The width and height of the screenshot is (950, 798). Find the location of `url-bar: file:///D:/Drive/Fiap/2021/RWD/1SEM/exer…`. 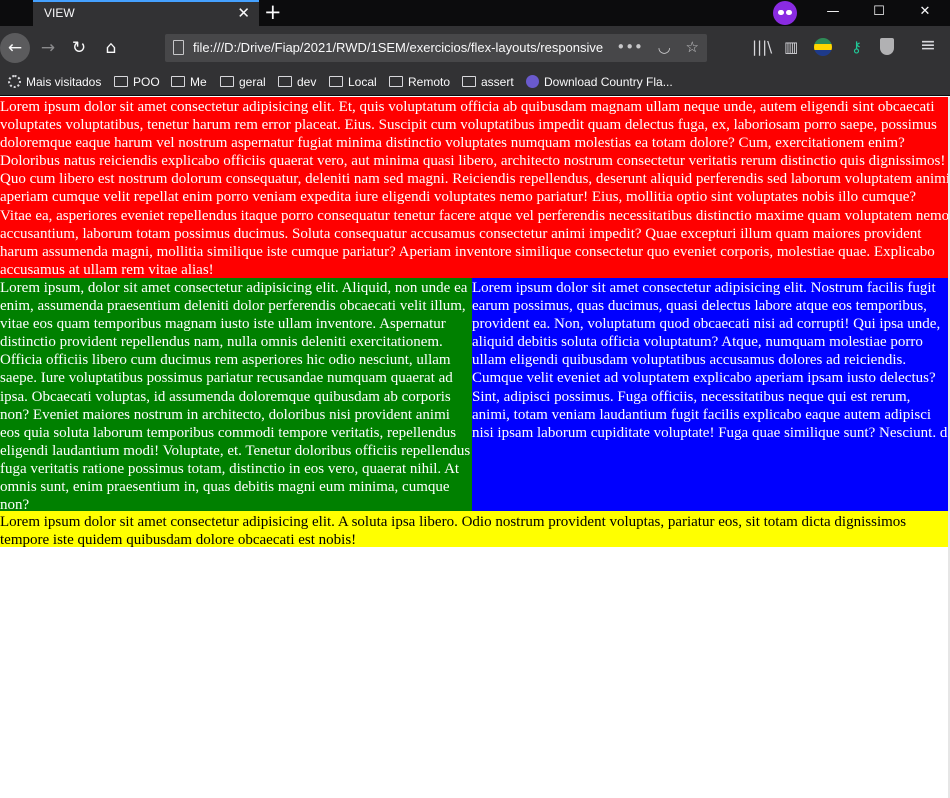

url-bar: file:///D:/Drive/Fiap/2021/RWD/1SEM/exer… is located at coordinates (436, 48).